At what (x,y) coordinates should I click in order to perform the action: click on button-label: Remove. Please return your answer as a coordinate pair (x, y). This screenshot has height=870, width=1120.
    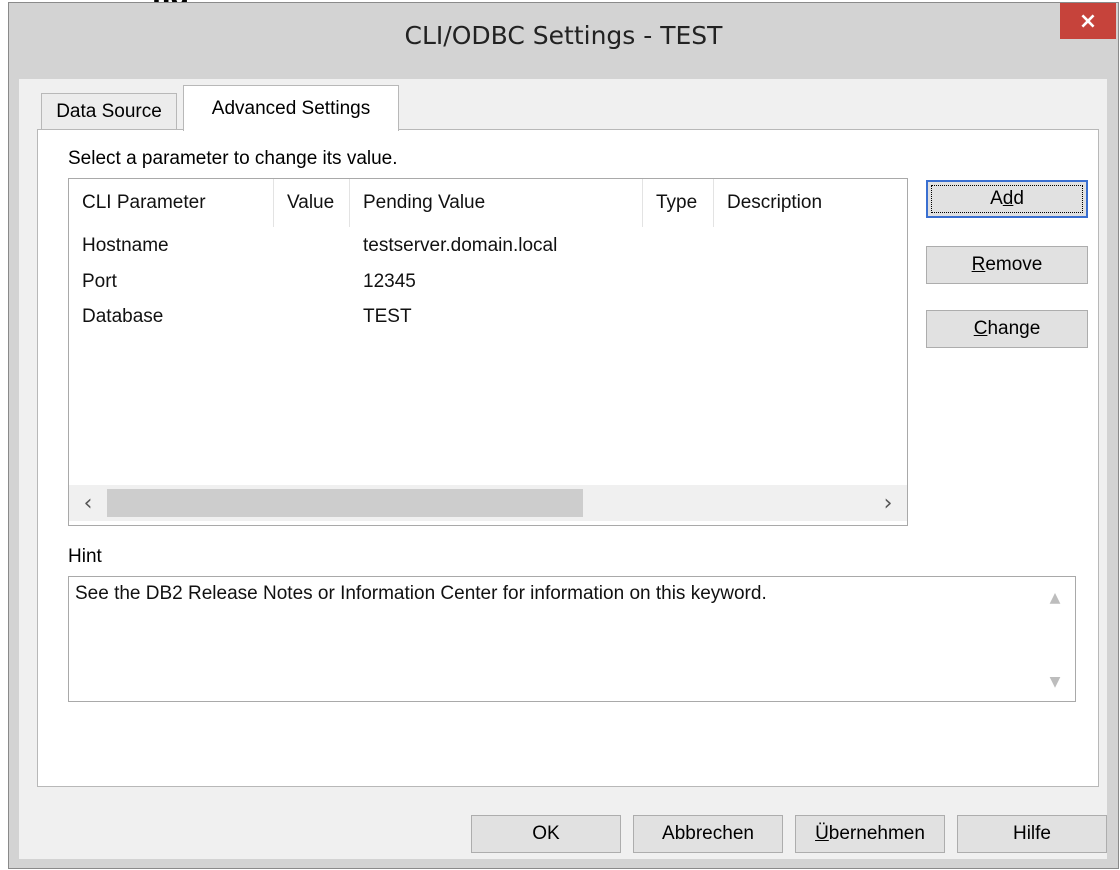
    Looking at the image, I should click on (1007, 264).